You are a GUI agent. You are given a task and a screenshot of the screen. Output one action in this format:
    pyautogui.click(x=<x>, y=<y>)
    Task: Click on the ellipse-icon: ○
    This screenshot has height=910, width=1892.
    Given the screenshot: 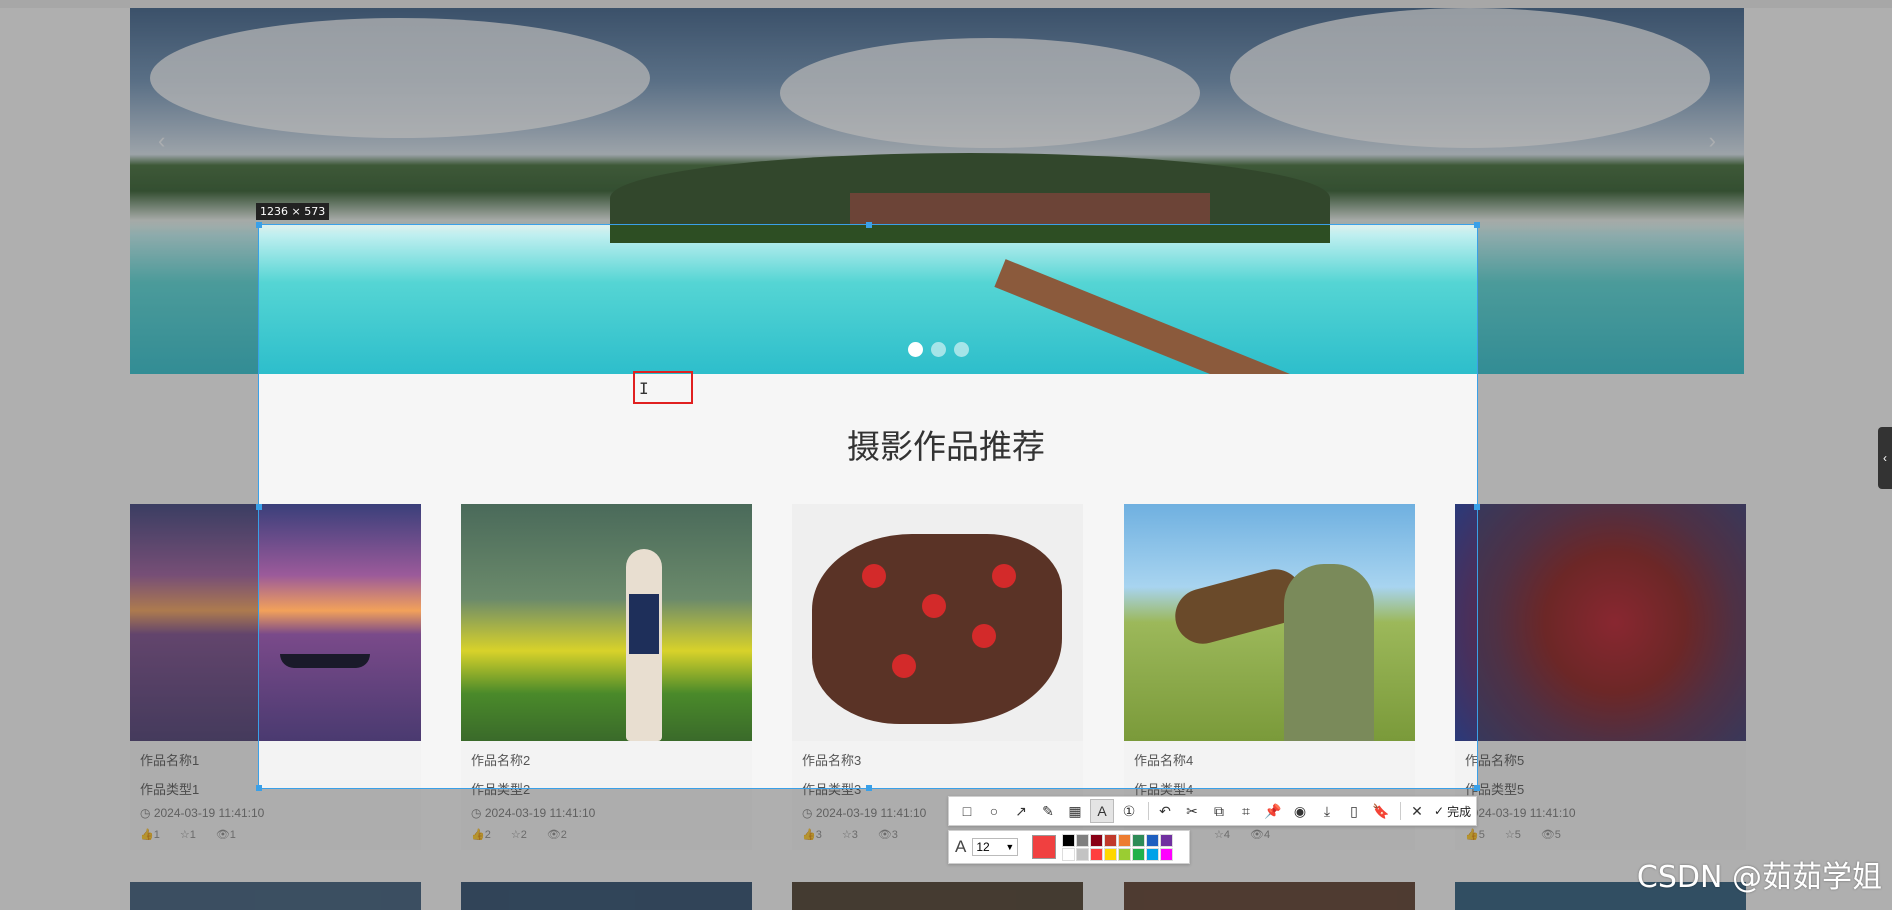 What is the action you would take?
    pyautogui.click(x=994, y=811)
    